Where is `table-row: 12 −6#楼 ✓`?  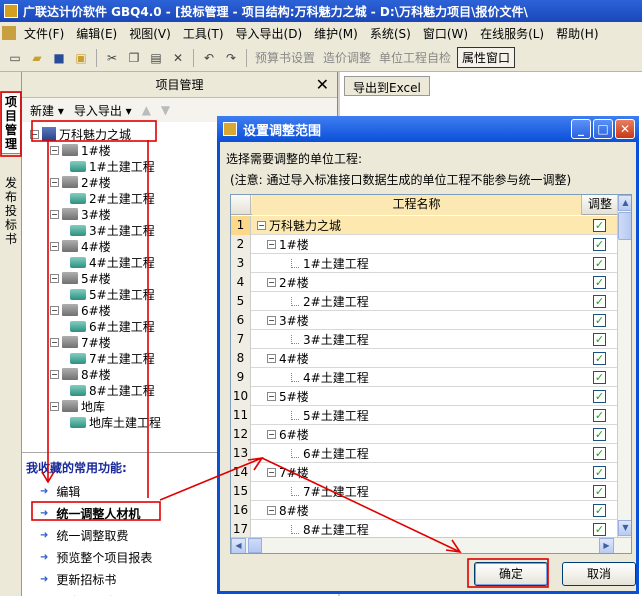 table-row: 12 −6#楼 ✓ is located at coordinates (424, 434).